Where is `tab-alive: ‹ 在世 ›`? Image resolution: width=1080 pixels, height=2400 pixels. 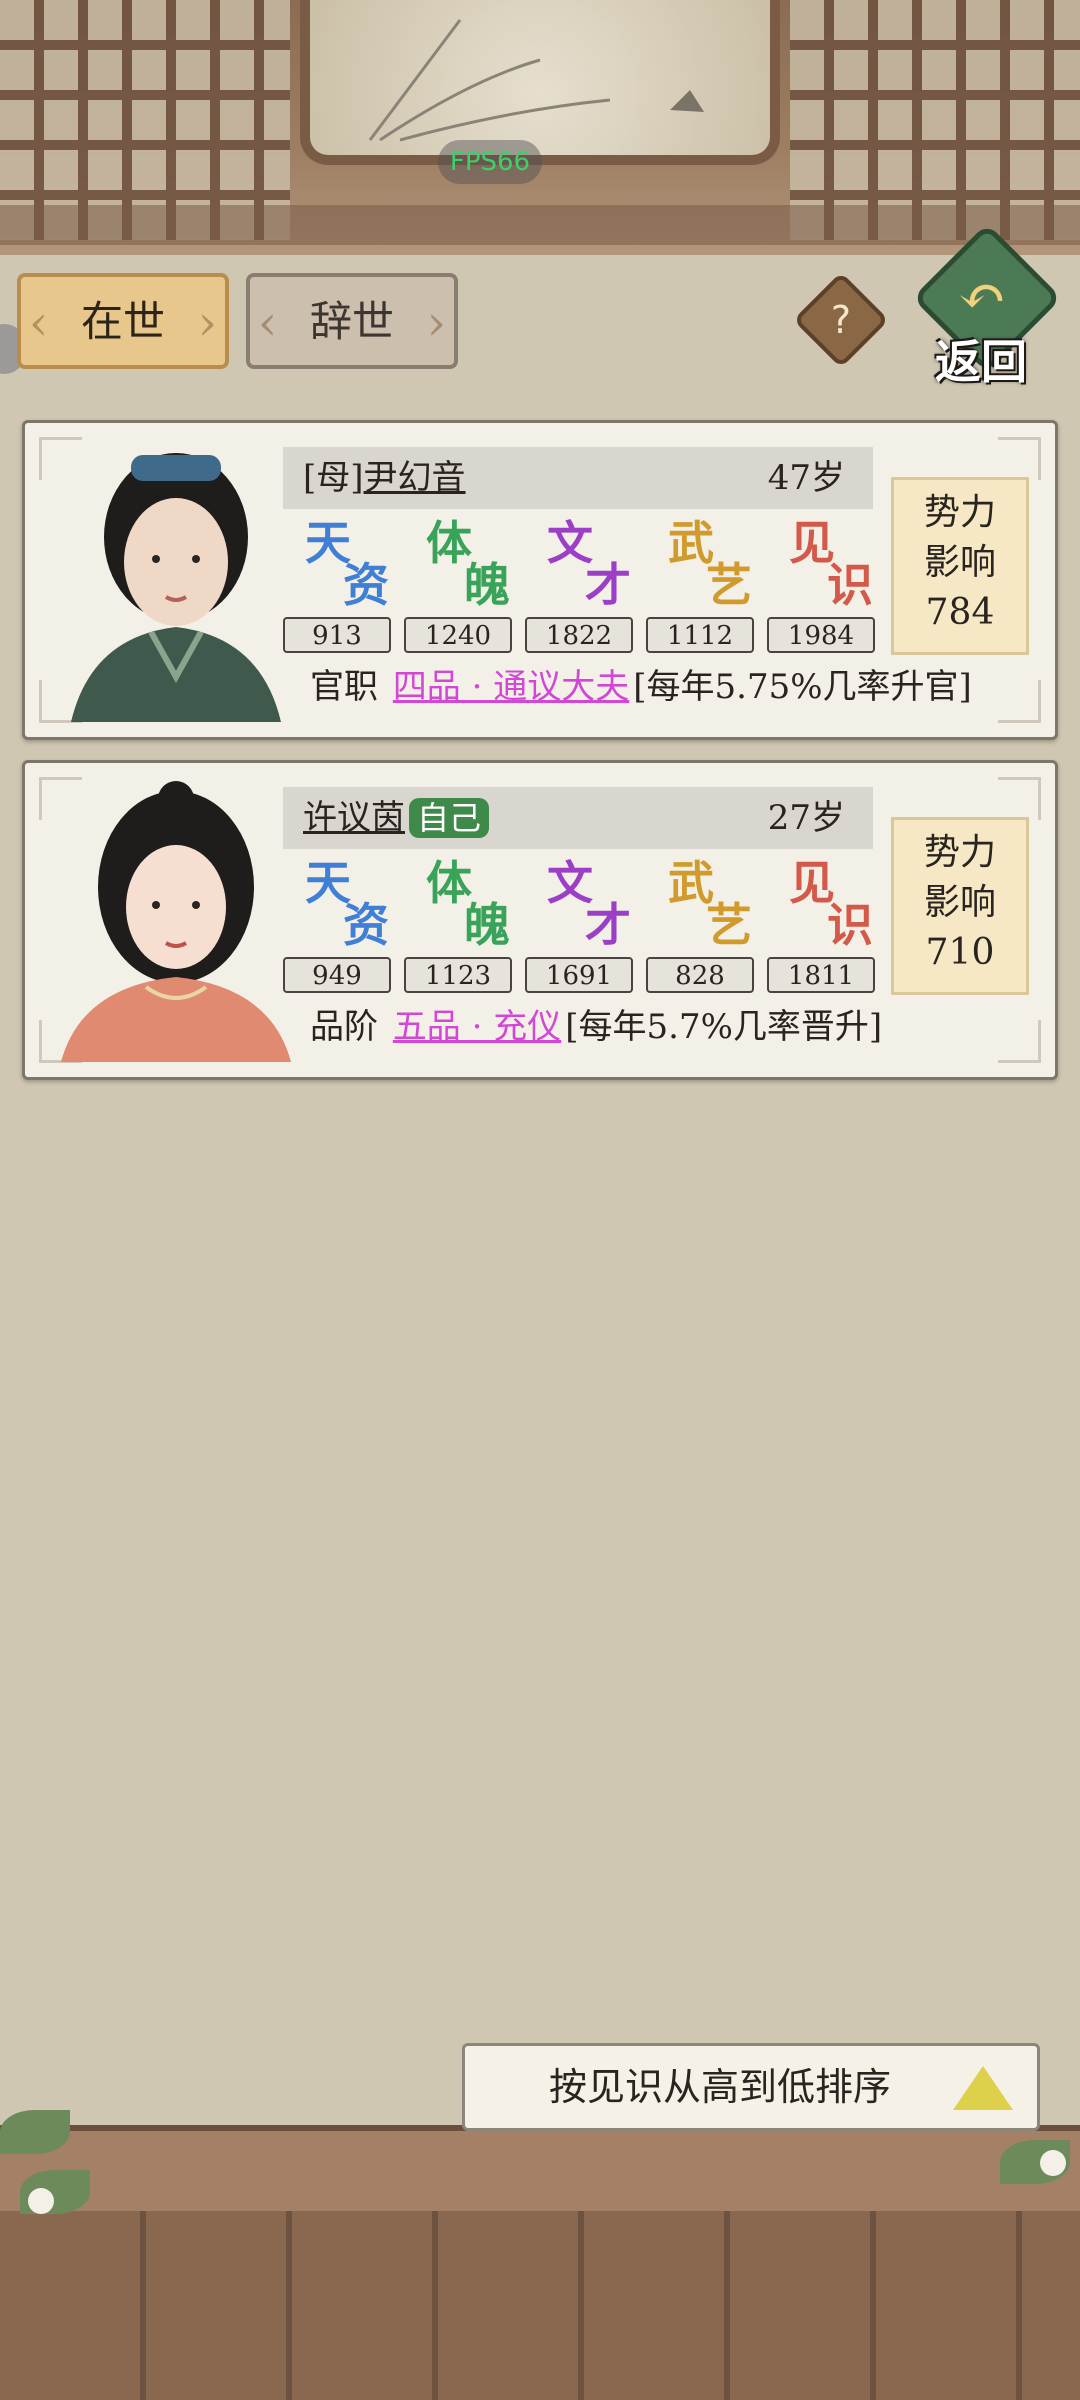 tab-alive: ‹ 在世 › is located at coordinates (123, 321).